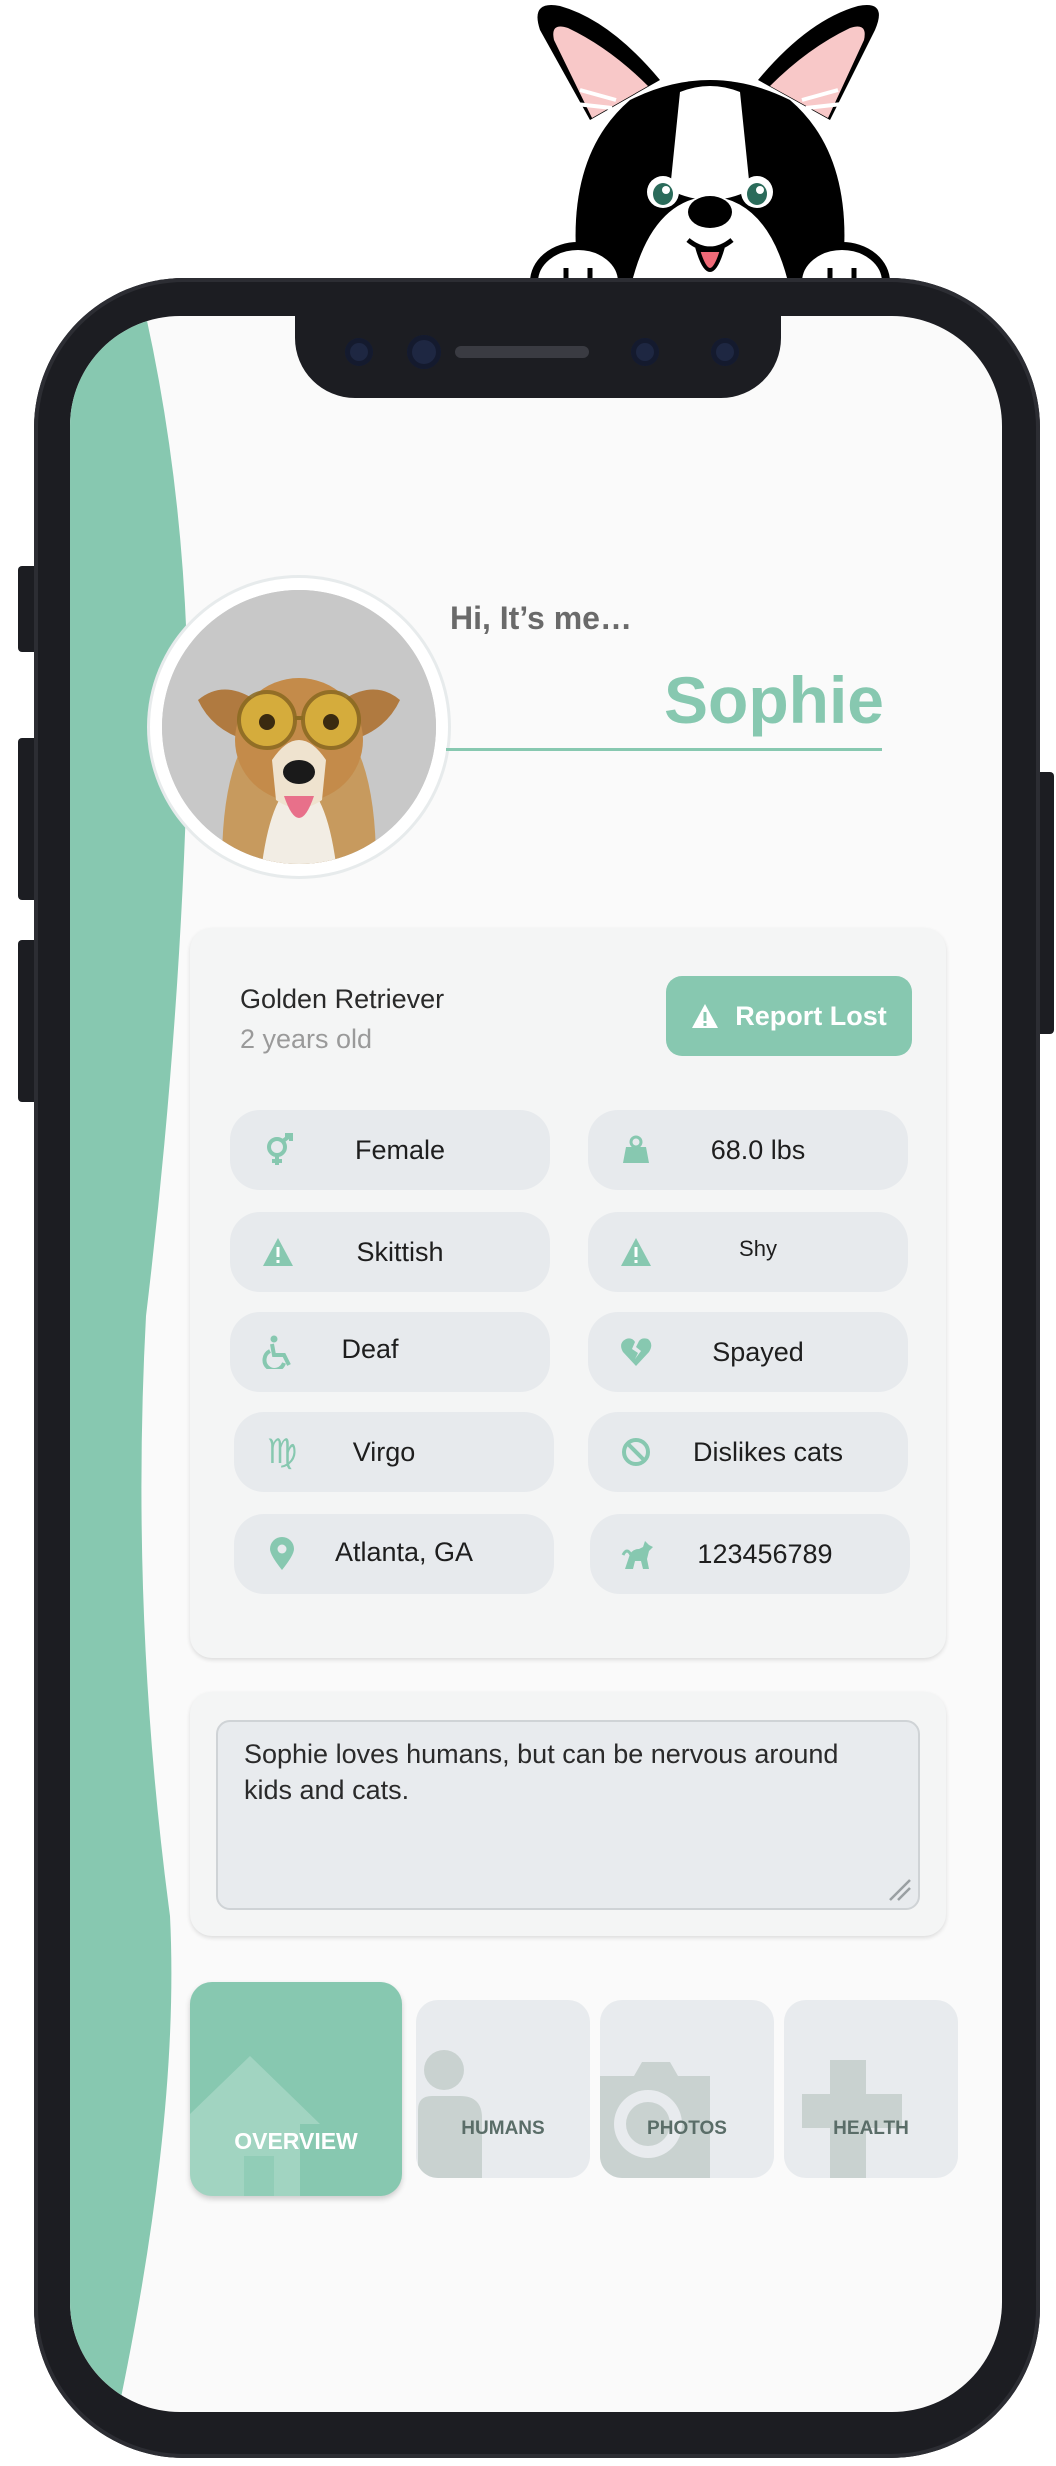  What do you see at coordinates (390, 1352) in the screenshot?
I see `attribute-disability: Deaf` at bounding box center [390, 1352].